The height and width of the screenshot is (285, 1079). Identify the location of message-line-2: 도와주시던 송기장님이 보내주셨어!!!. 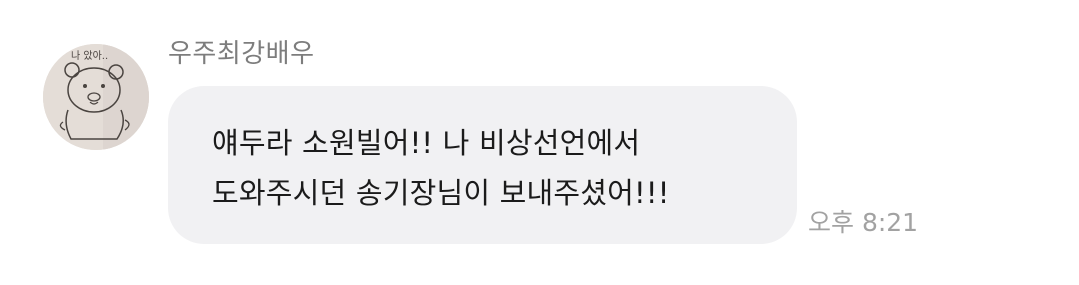
(441, 193).